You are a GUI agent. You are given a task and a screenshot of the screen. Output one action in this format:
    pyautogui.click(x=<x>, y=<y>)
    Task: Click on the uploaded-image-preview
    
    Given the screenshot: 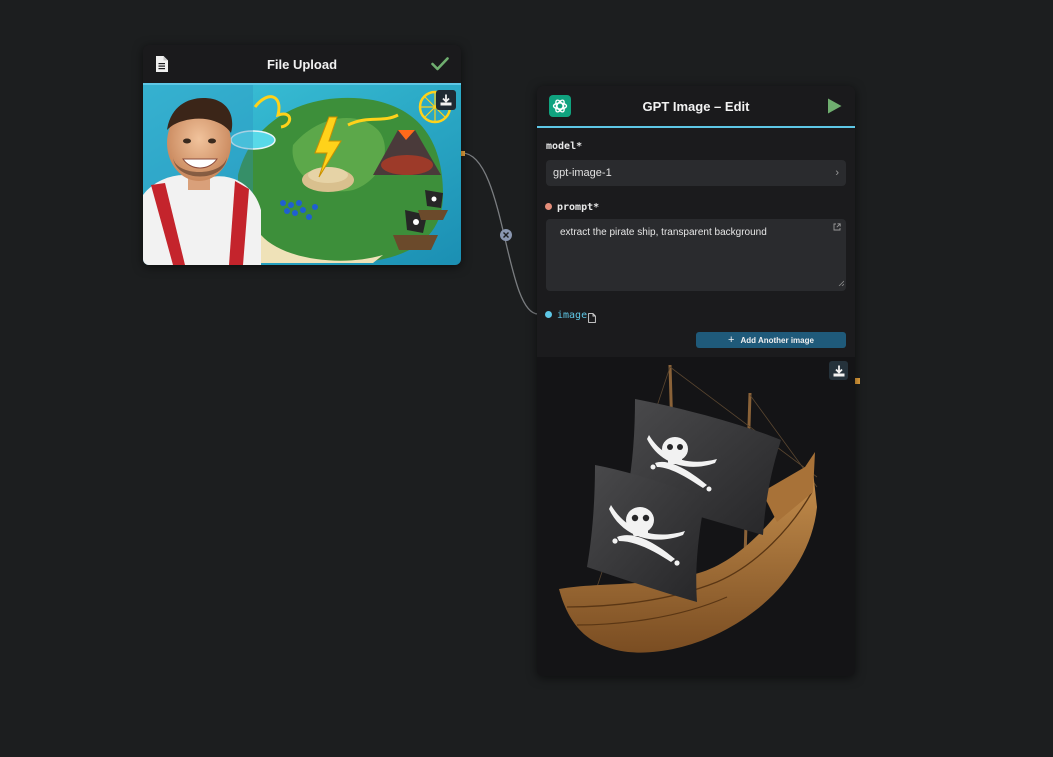 What is the action you would take?
    pyautogui.click(x=302, y=175)
    